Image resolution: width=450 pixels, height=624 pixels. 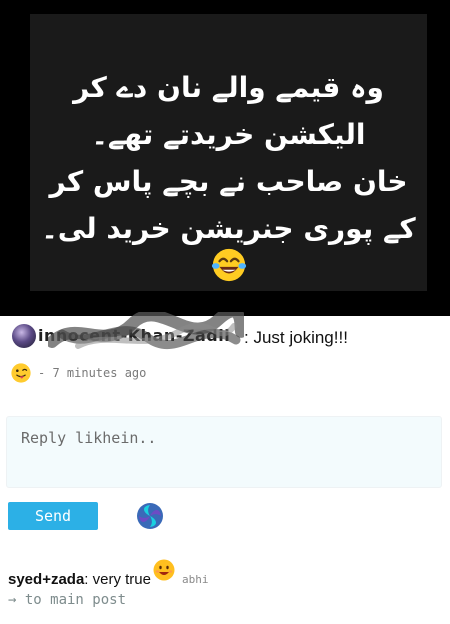 What do you see at coordinates (224, 452) in the screenshot?
I see `reply-input` at bounding box center [224, 452].